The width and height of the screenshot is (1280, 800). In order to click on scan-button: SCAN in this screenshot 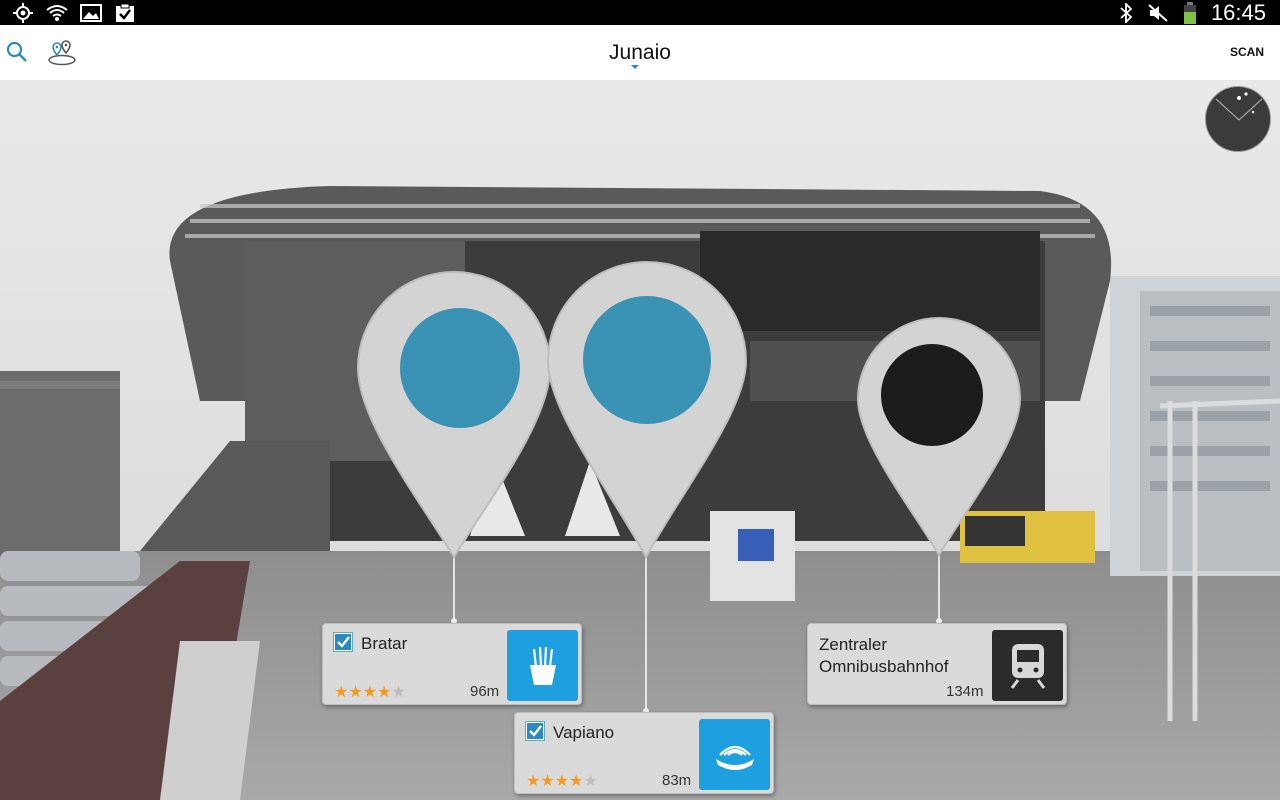, I will do `click(1247, 52)`.